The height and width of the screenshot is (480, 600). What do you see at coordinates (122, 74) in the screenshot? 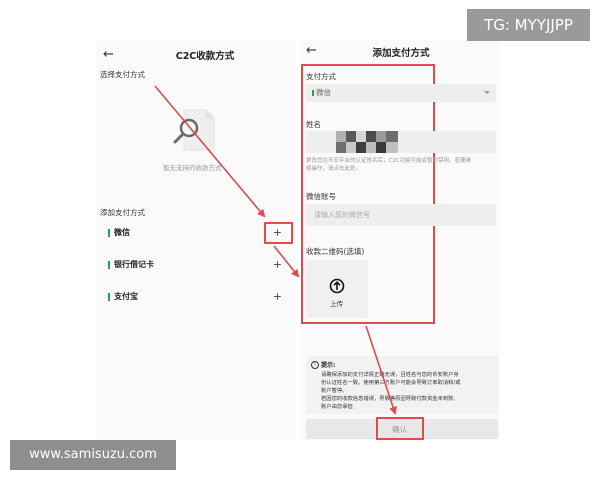
I see `section-select-title: 选择支付方式` at bounding box center [122, 74].